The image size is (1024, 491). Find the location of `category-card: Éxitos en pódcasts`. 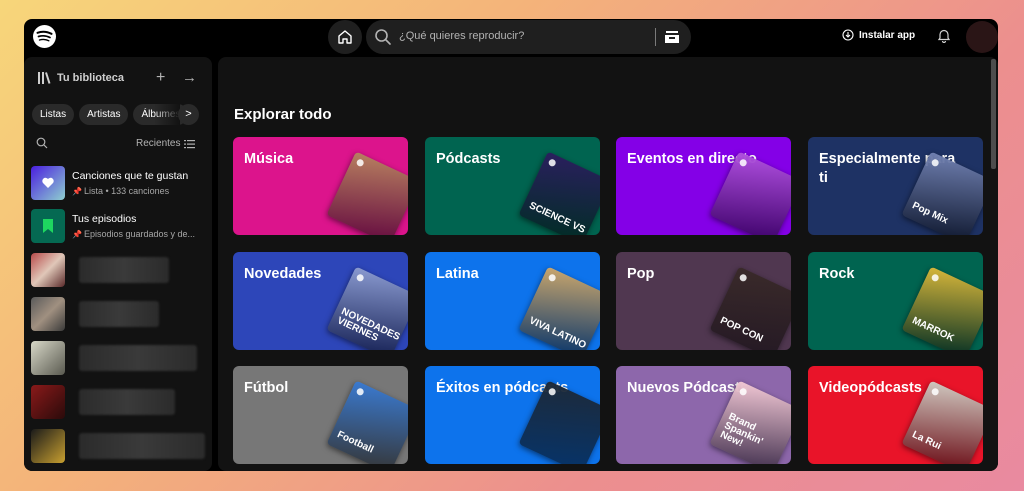

category-card: Éxitos en pódcasts is located at coordinates (512, 415).